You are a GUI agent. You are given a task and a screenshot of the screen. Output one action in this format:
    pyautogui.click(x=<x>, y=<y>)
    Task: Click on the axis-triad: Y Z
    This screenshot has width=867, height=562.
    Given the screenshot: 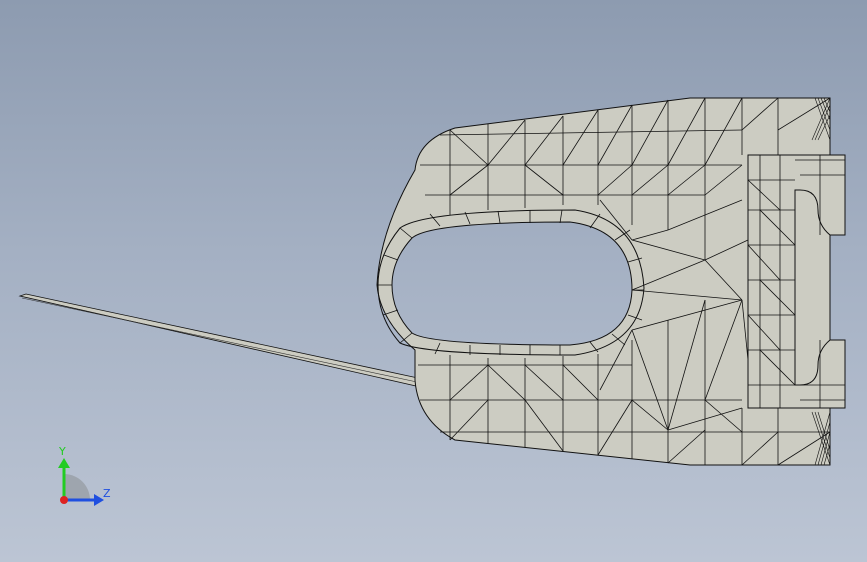 What is the action you would take?
    pyautogui.click(x=84, y=475)
    